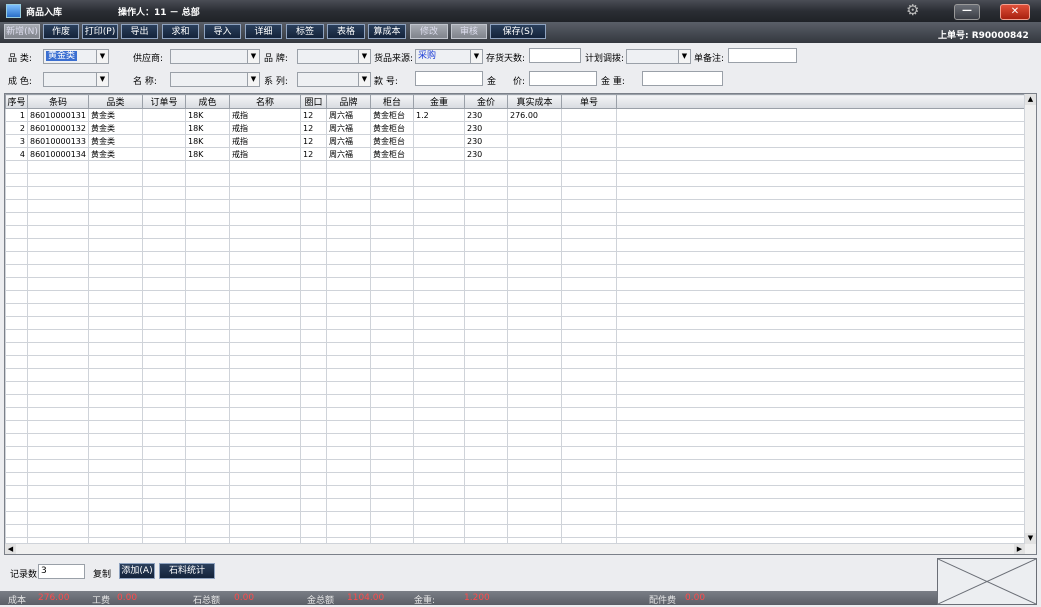  What do you see at coordinates (76, 56) in the screenshot?
I see `category-select: 黄金类 ▼` at bounding box center [76, 56].